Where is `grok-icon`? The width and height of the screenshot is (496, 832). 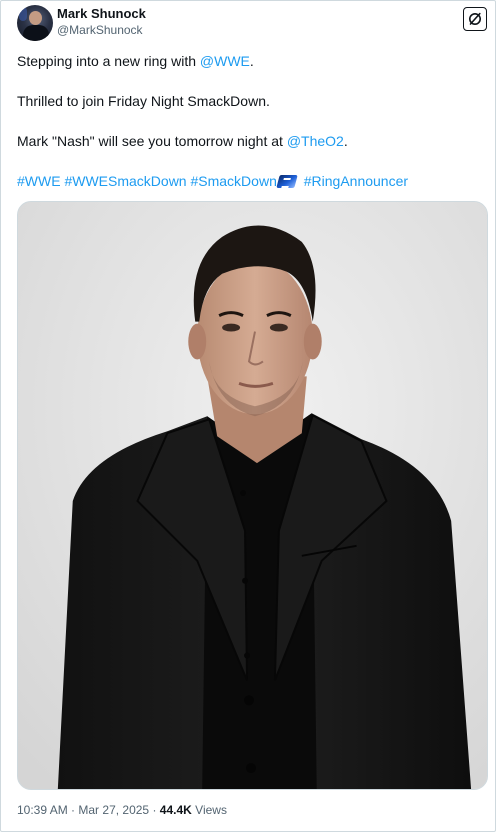 grok-icon is located at coordinates (475, 18).